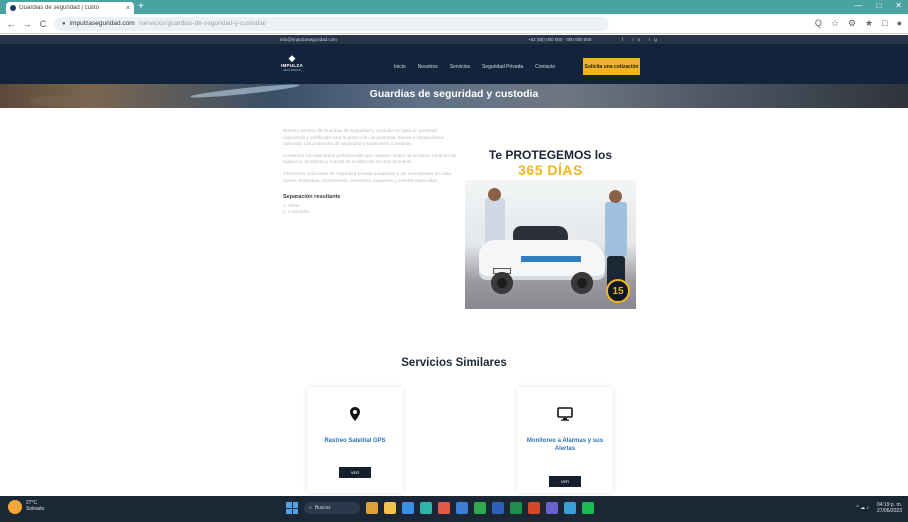 This screenshot has height=522, width=908. I want to click on zoom-icon: Q, so click(818, 23).